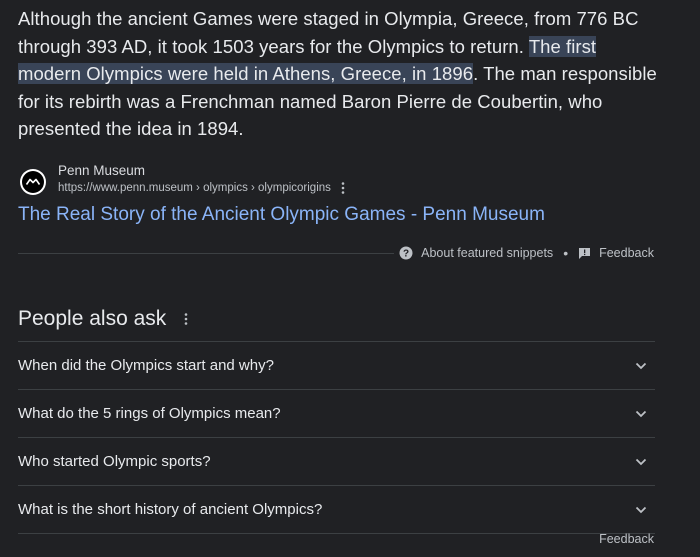 Image resolution: width=700 pixels, height=557 pixels. What do you see at coordinates (336, 365) in the screenshot?
I see `paa-question-1: When did the Olympics start and why?` at bounding box center [336, 365].